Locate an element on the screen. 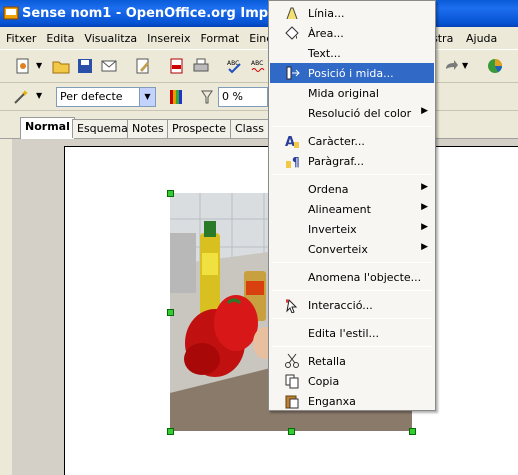 This screenshot has width=518, height=475. email-icon is located at coordinates (109, 66).